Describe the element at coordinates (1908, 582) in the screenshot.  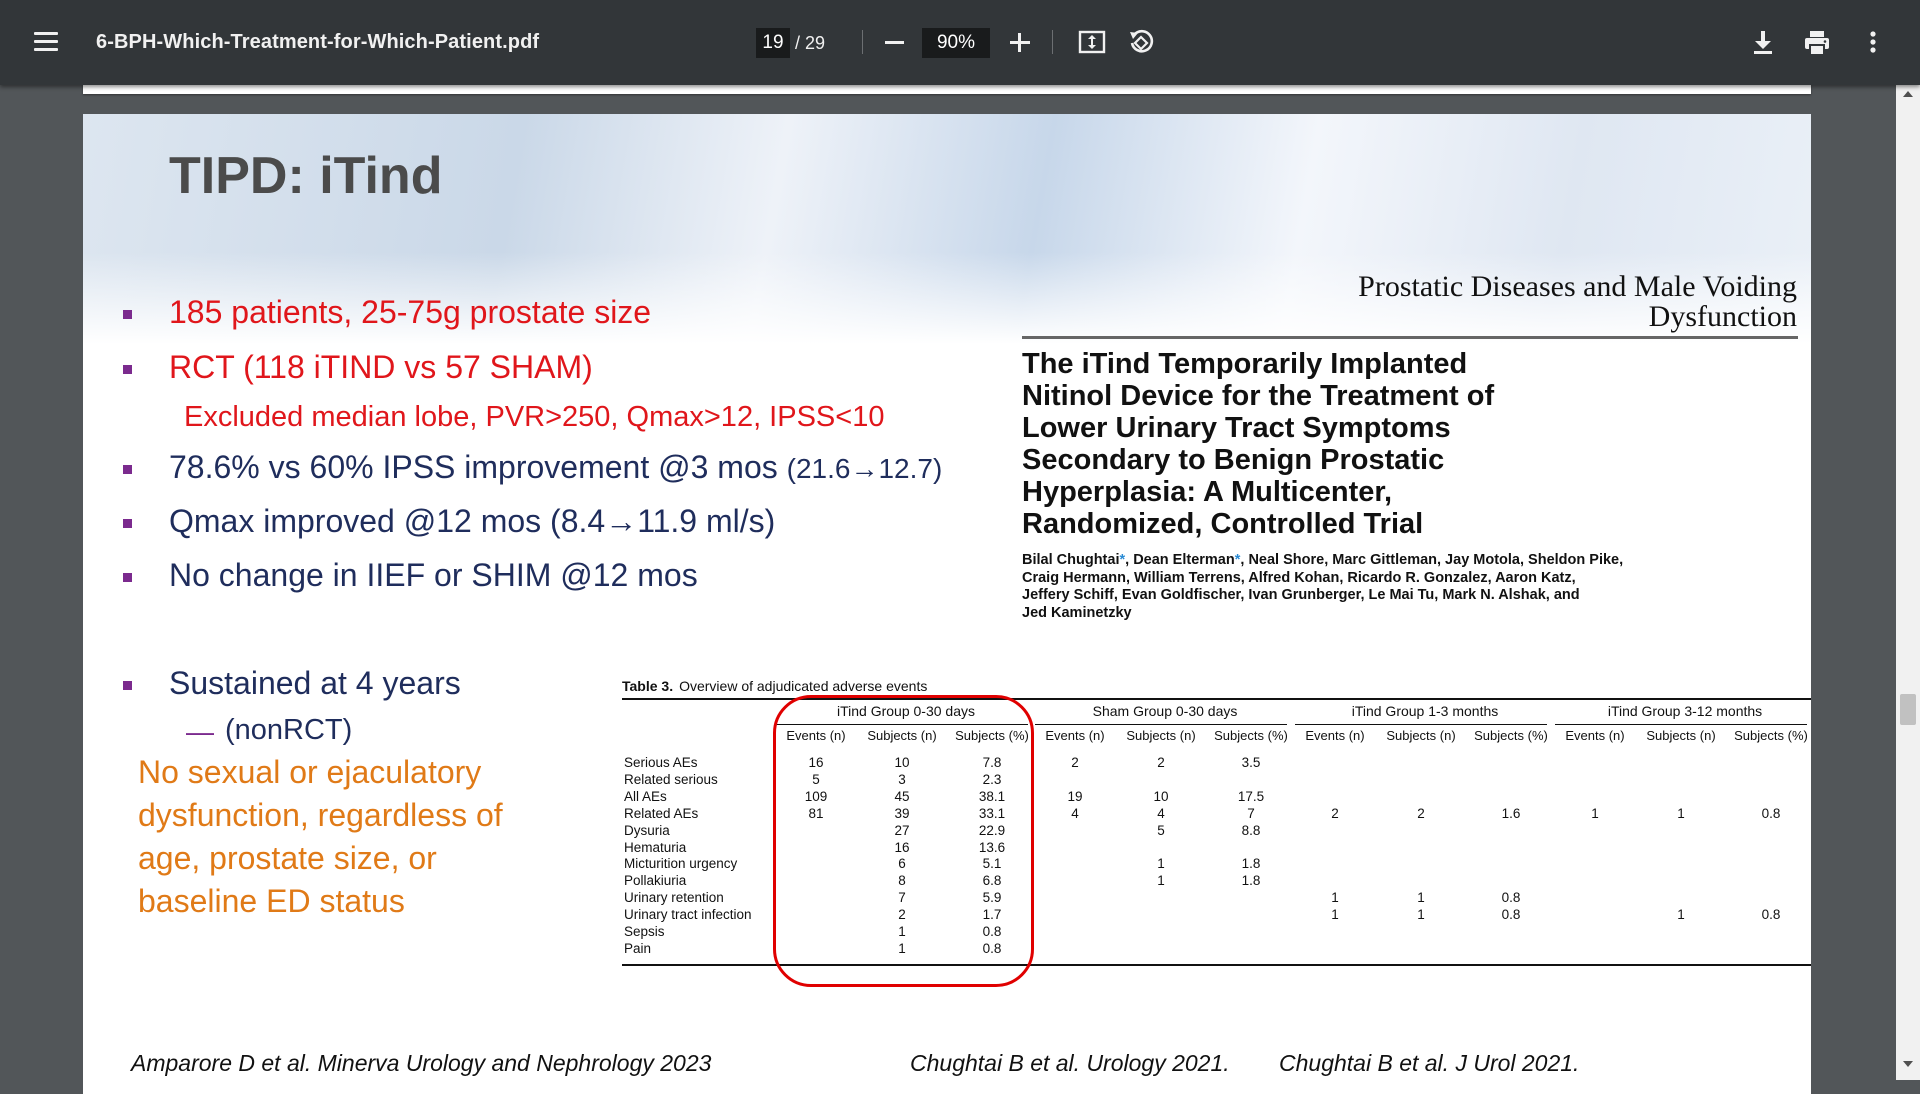
I see `vertical-scrollbar` at that location.